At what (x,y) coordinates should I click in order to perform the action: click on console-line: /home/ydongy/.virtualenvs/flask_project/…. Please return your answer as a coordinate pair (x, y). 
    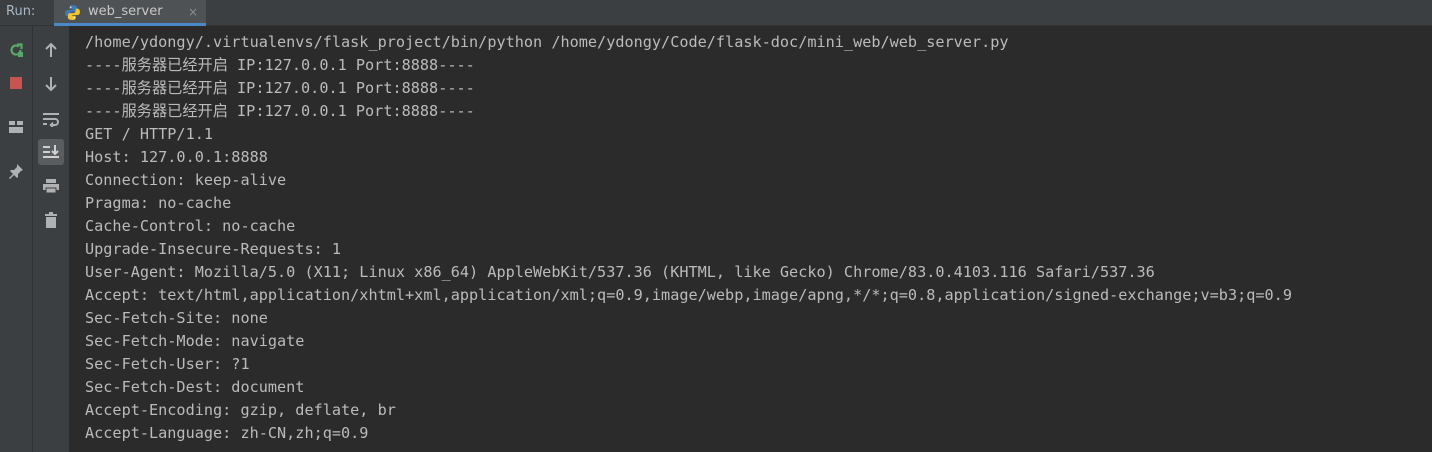
    Looking at the image, I should click on (547, 42).